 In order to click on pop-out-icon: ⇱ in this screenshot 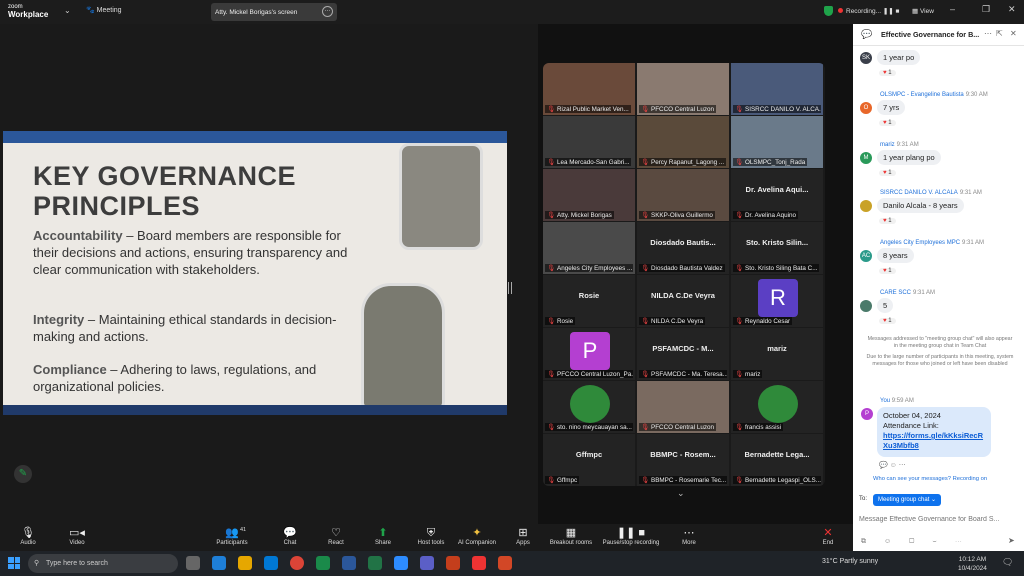, I will do `click(999, 33)`.